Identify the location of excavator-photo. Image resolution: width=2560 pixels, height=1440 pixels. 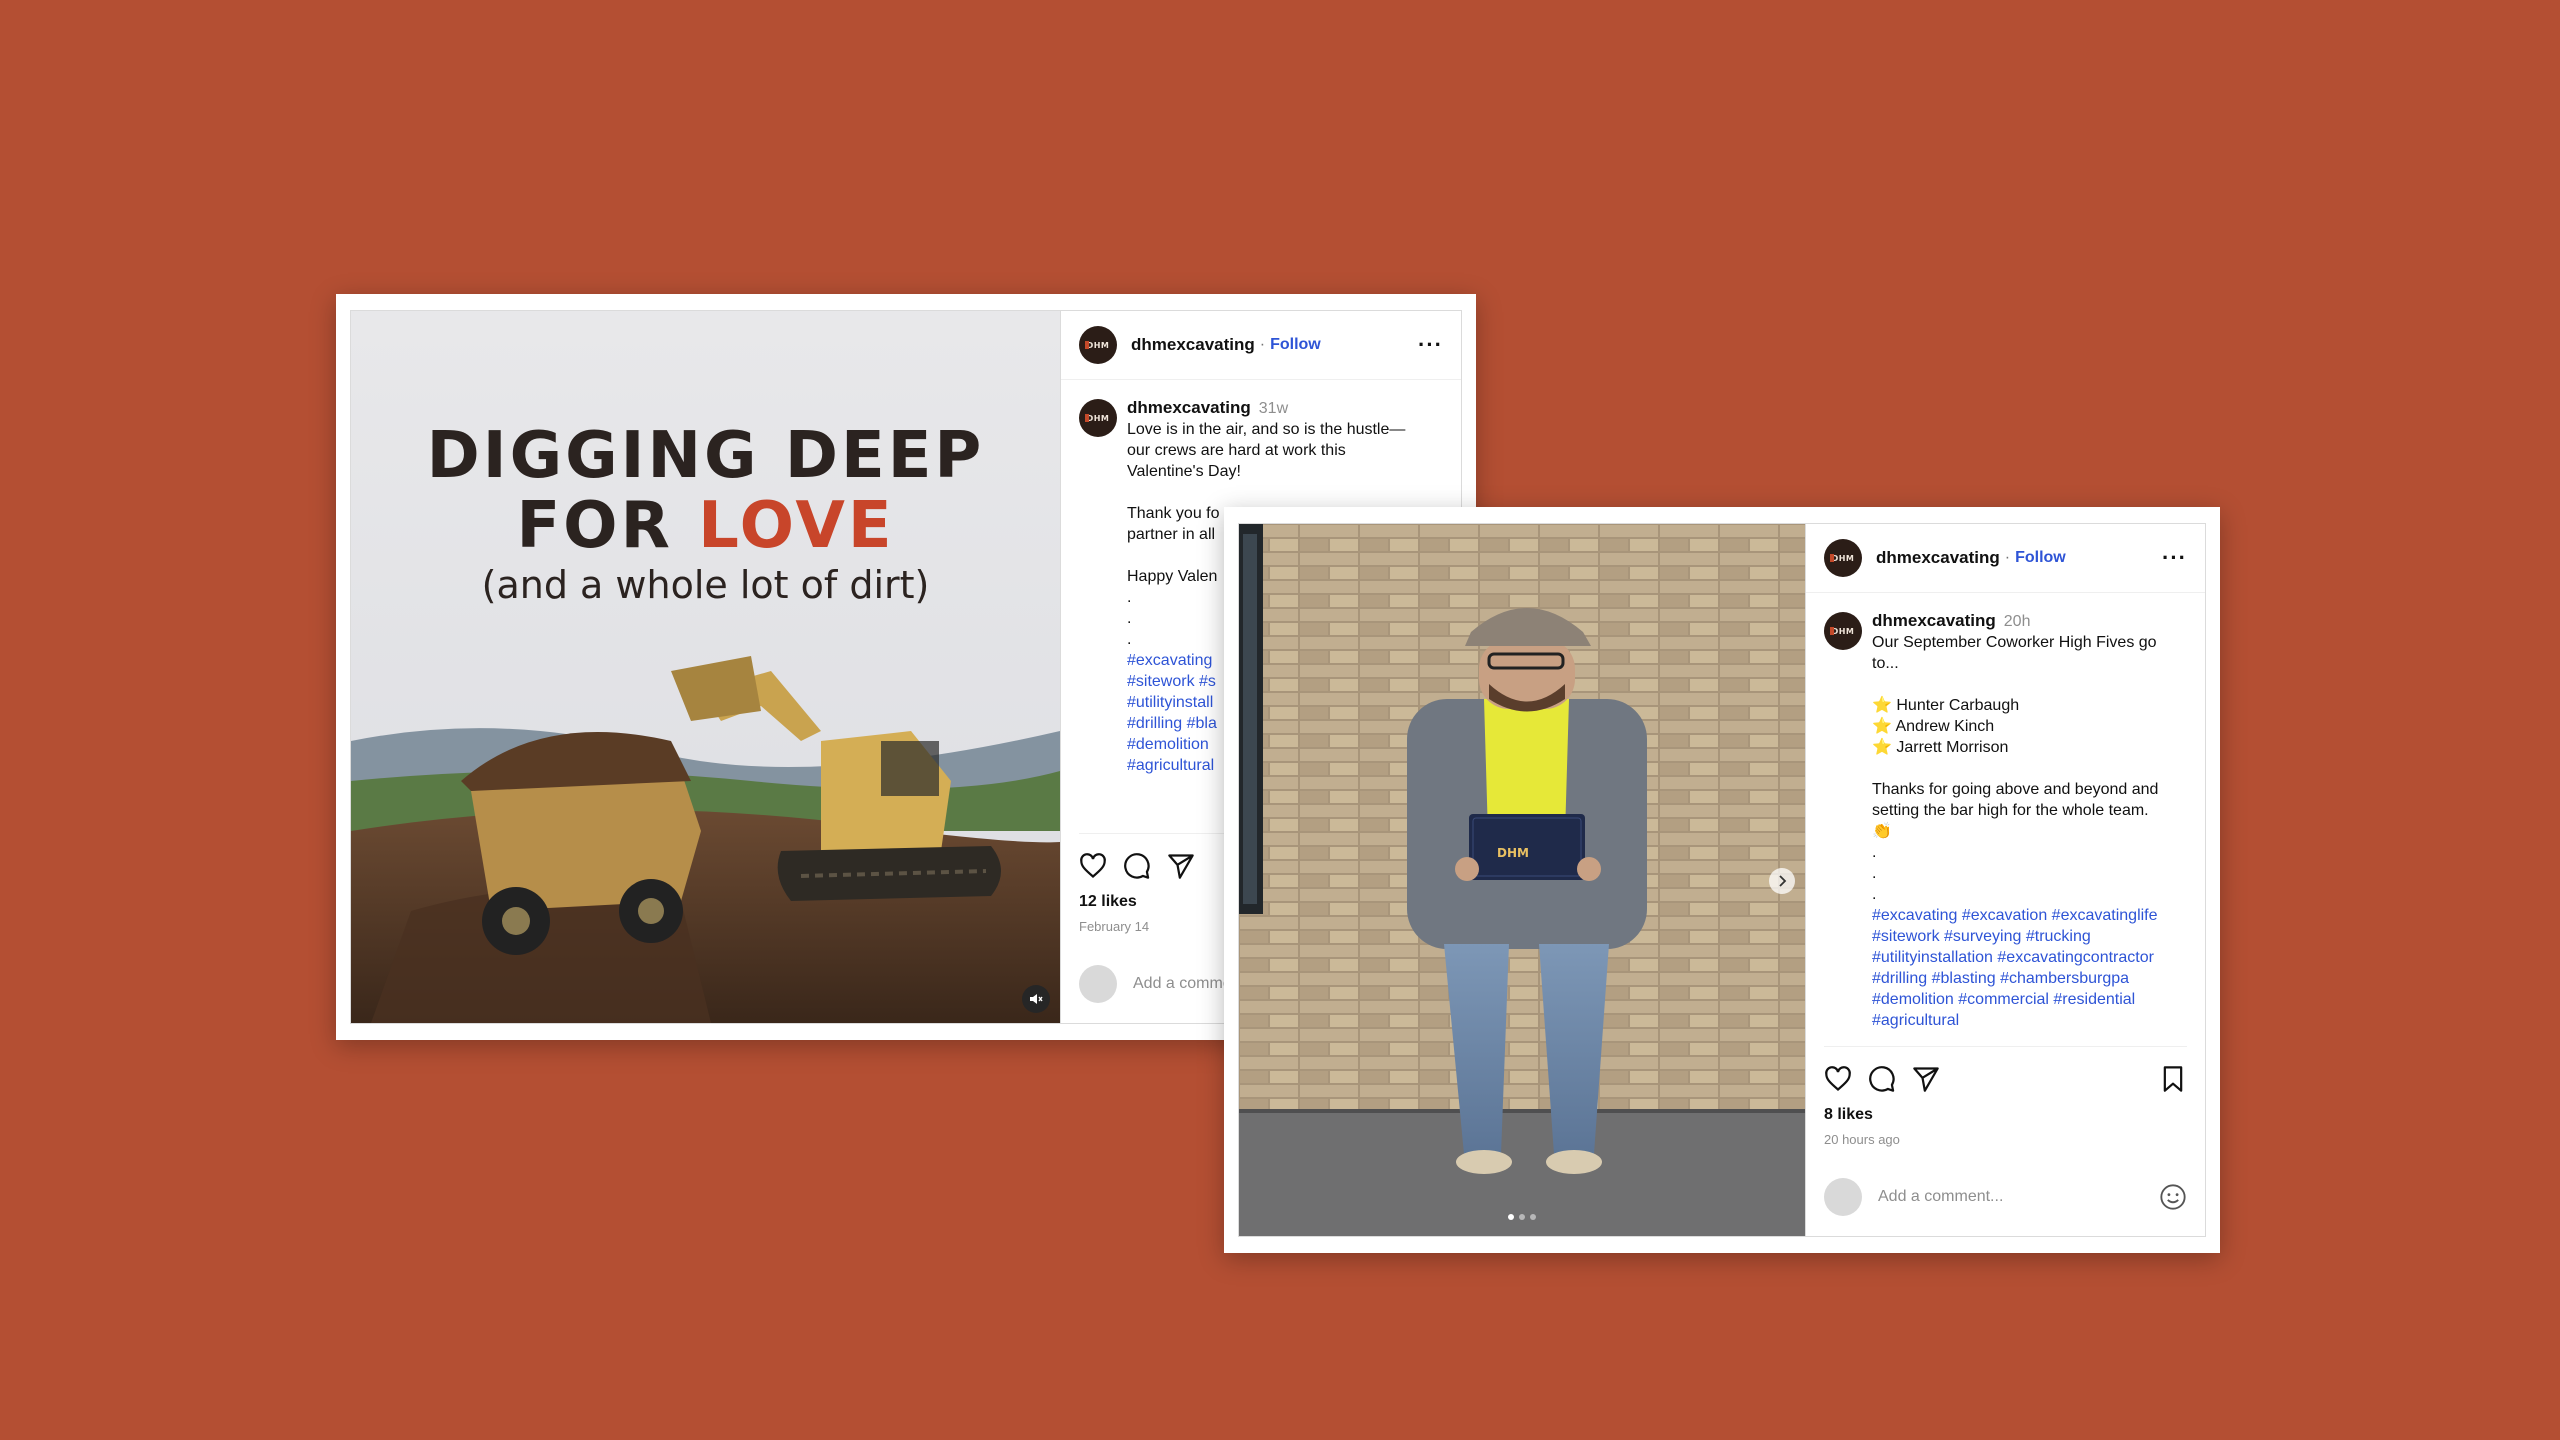
(705, 667).